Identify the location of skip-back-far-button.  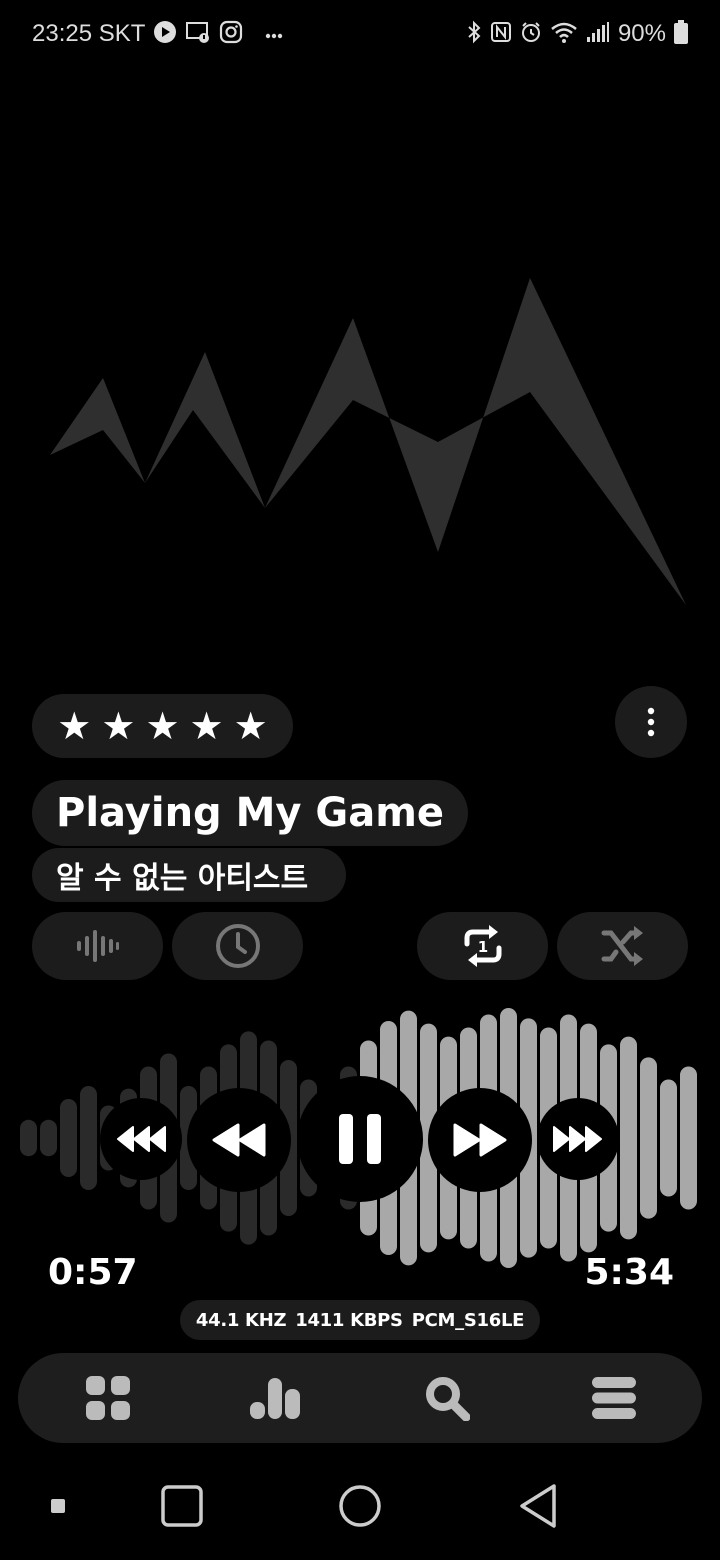
(141, 1139).